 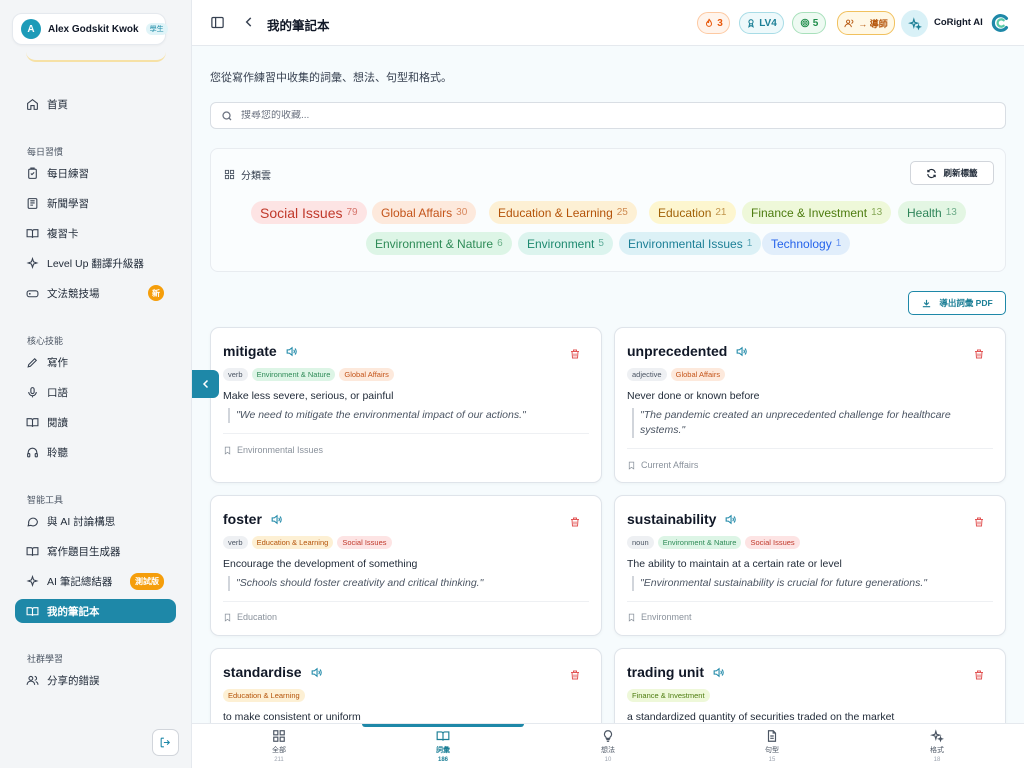 I want to click on sidebar-item-news: 新聞學習, so click(x=95, y=203).